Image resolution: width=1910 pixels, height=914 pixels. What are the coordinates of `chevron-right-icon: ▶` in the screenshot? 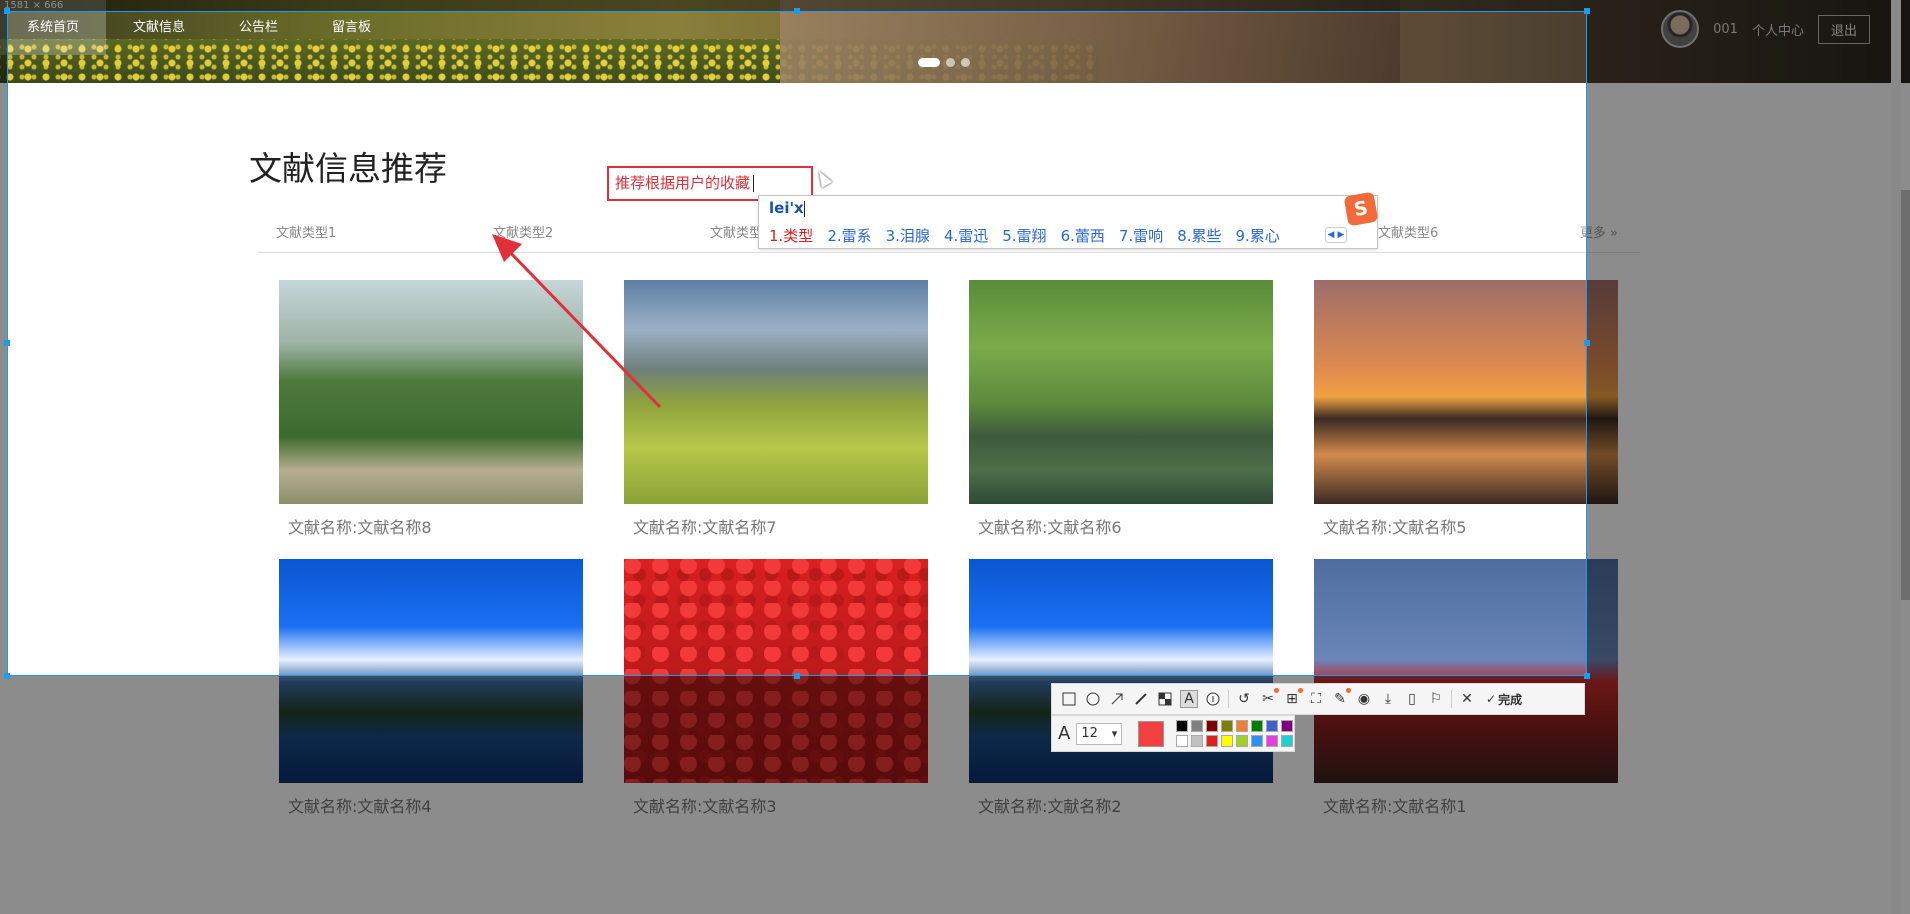 It's located at (1341, 235).